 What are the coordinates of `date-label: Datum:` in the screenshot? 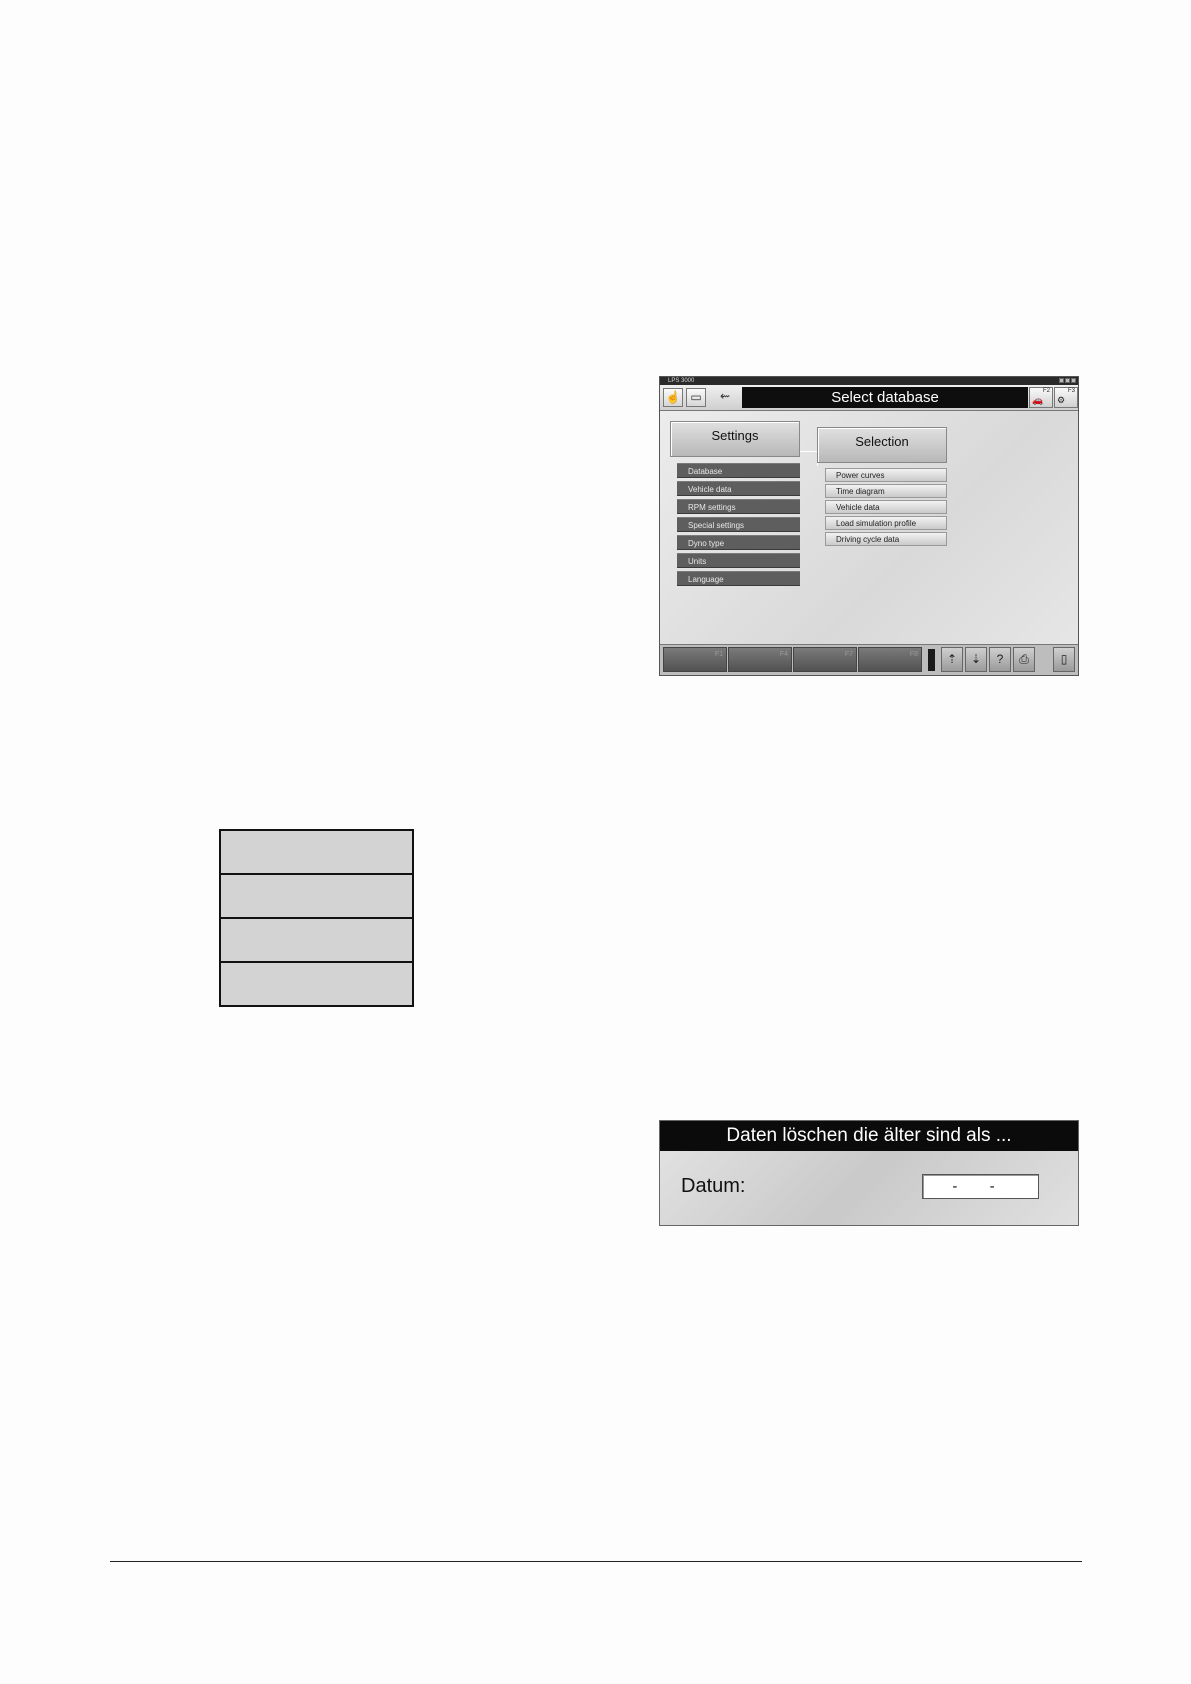 It's located at (713, 1186).